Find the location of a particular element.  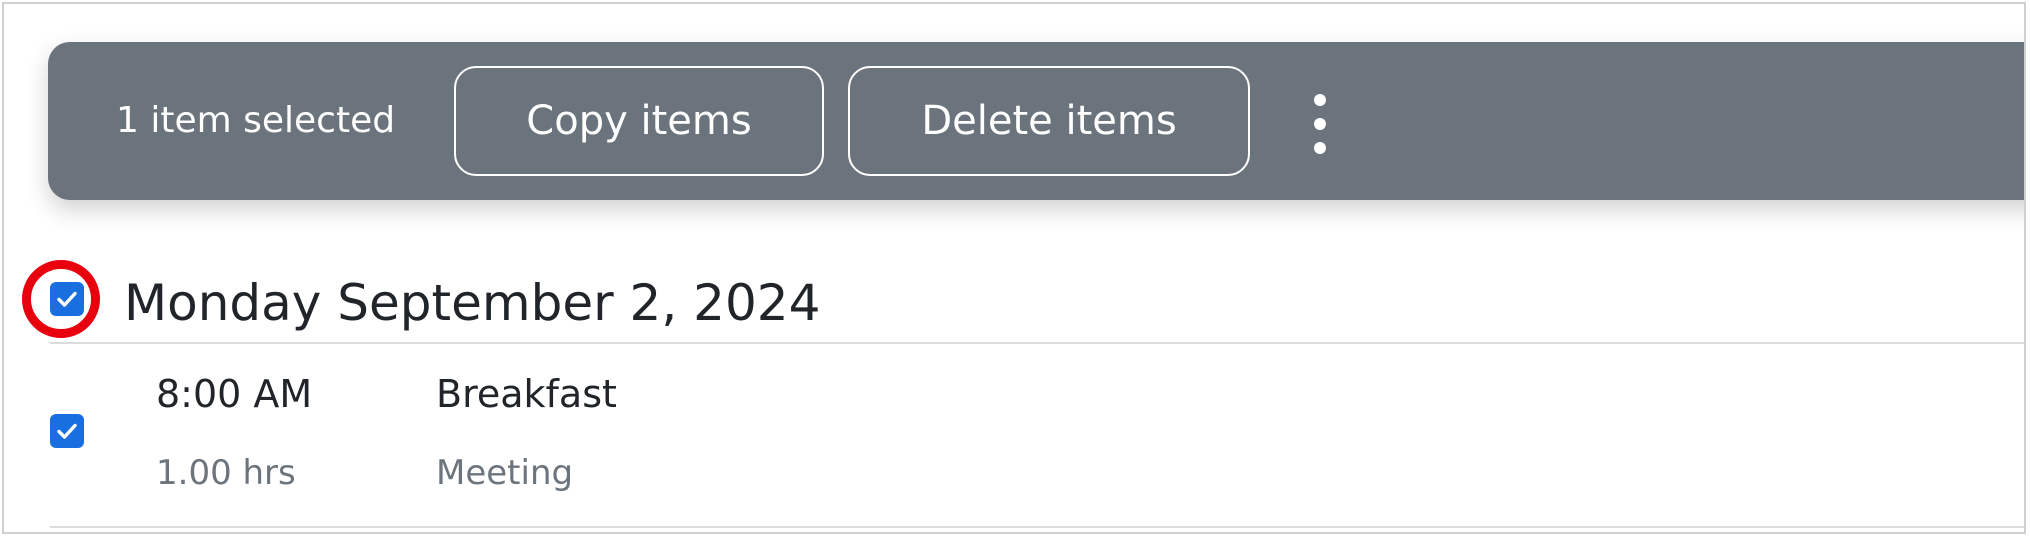

event-select-checkbox is located at coordinates (67, 431).